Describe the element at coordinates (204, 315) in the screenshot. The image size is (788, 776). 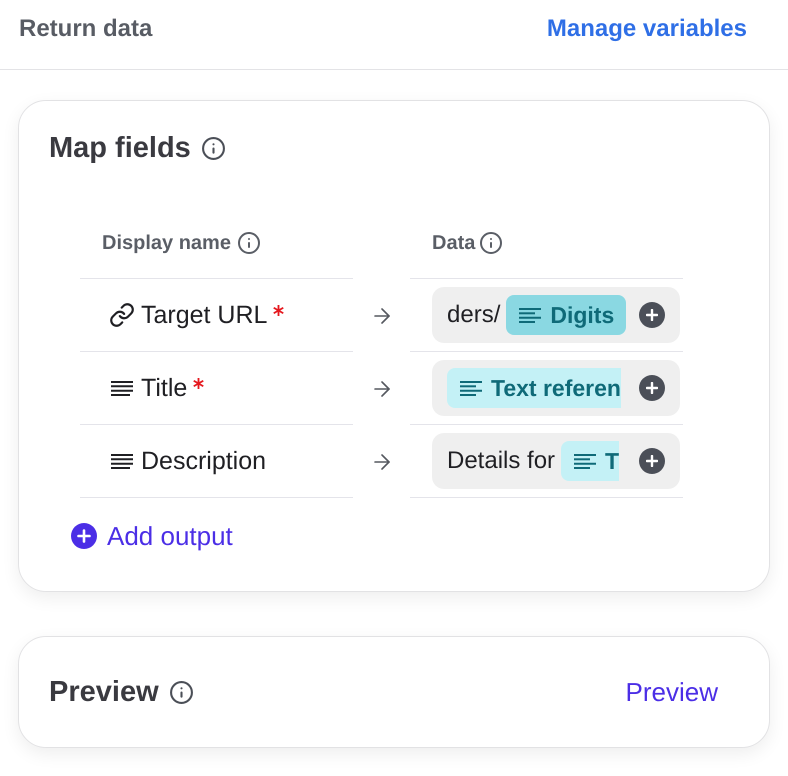
I see `field-name: Target URL` at that location.